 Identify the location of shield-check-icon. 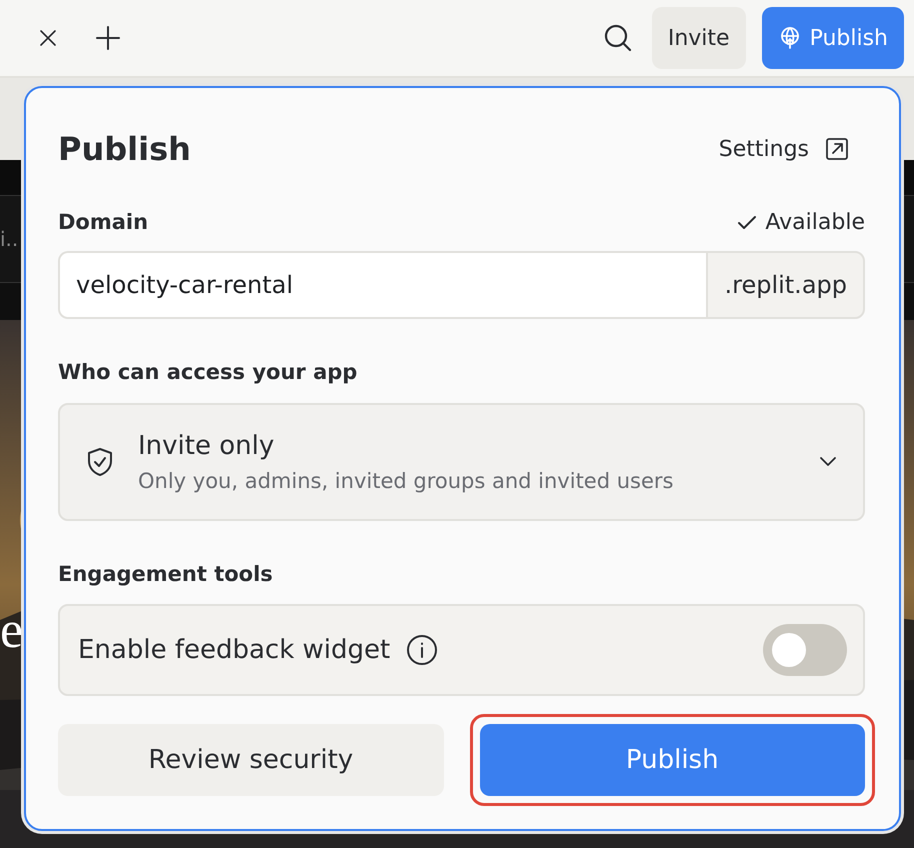
(100, 461).